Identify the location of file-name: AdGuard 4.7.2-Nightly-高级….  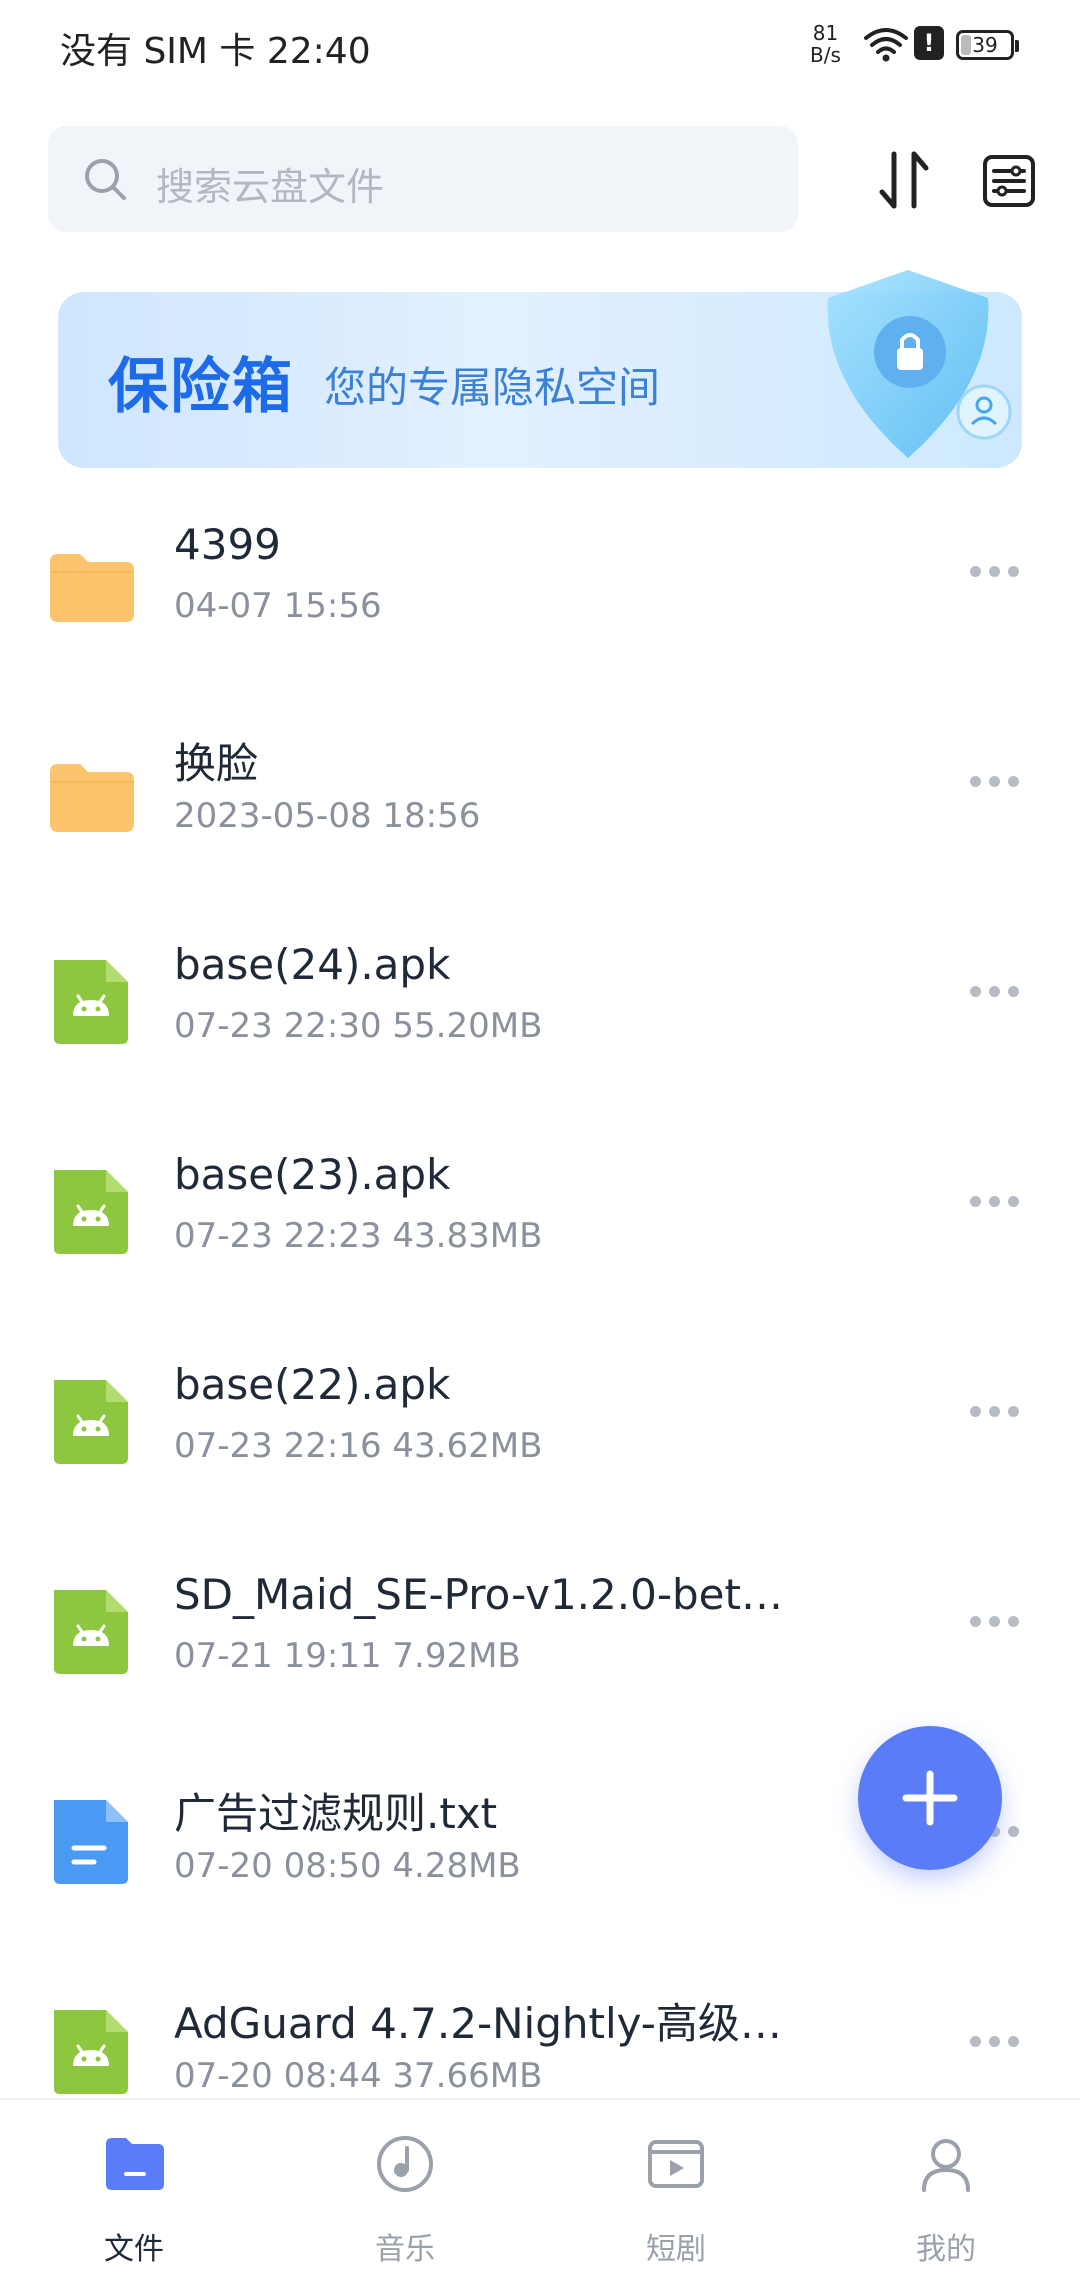
(478, 2023).